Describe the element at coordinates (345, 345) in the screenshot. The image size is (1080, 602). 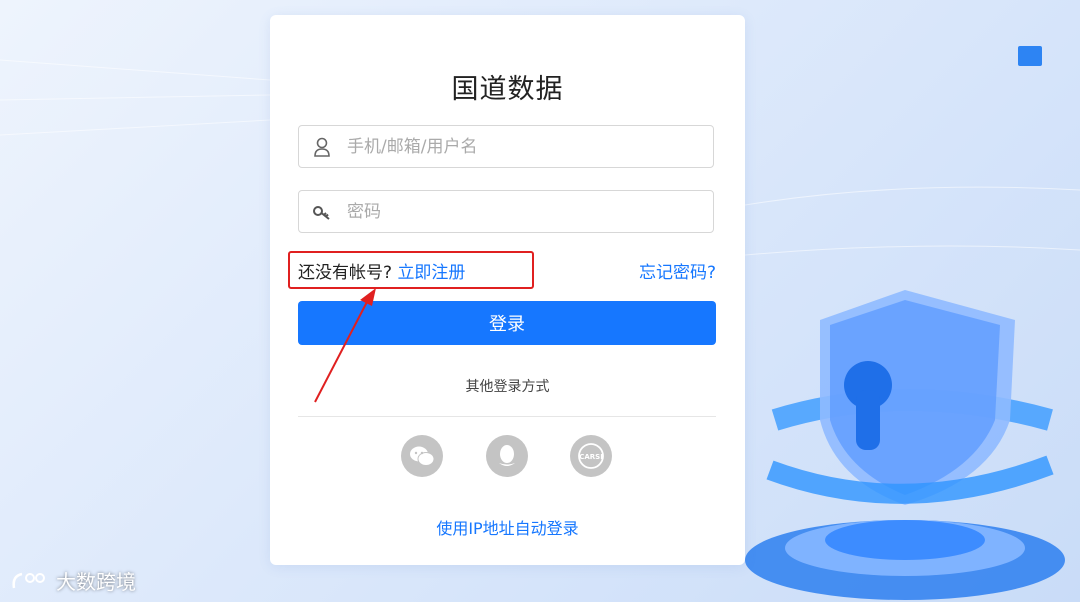
I see `annotation-arrow` at that location.